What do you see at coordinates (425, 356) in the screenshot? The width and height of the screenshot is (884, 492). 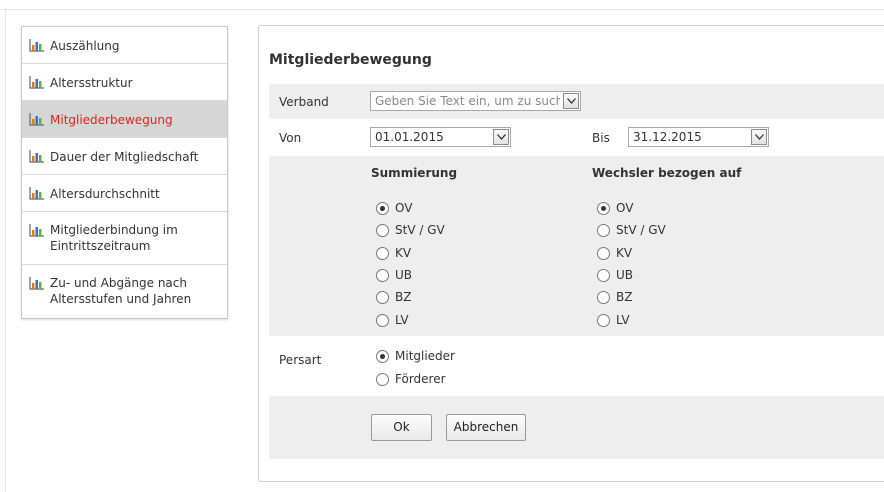 I see `radio-label: Mitglieder` at bounding box center [425, 356].